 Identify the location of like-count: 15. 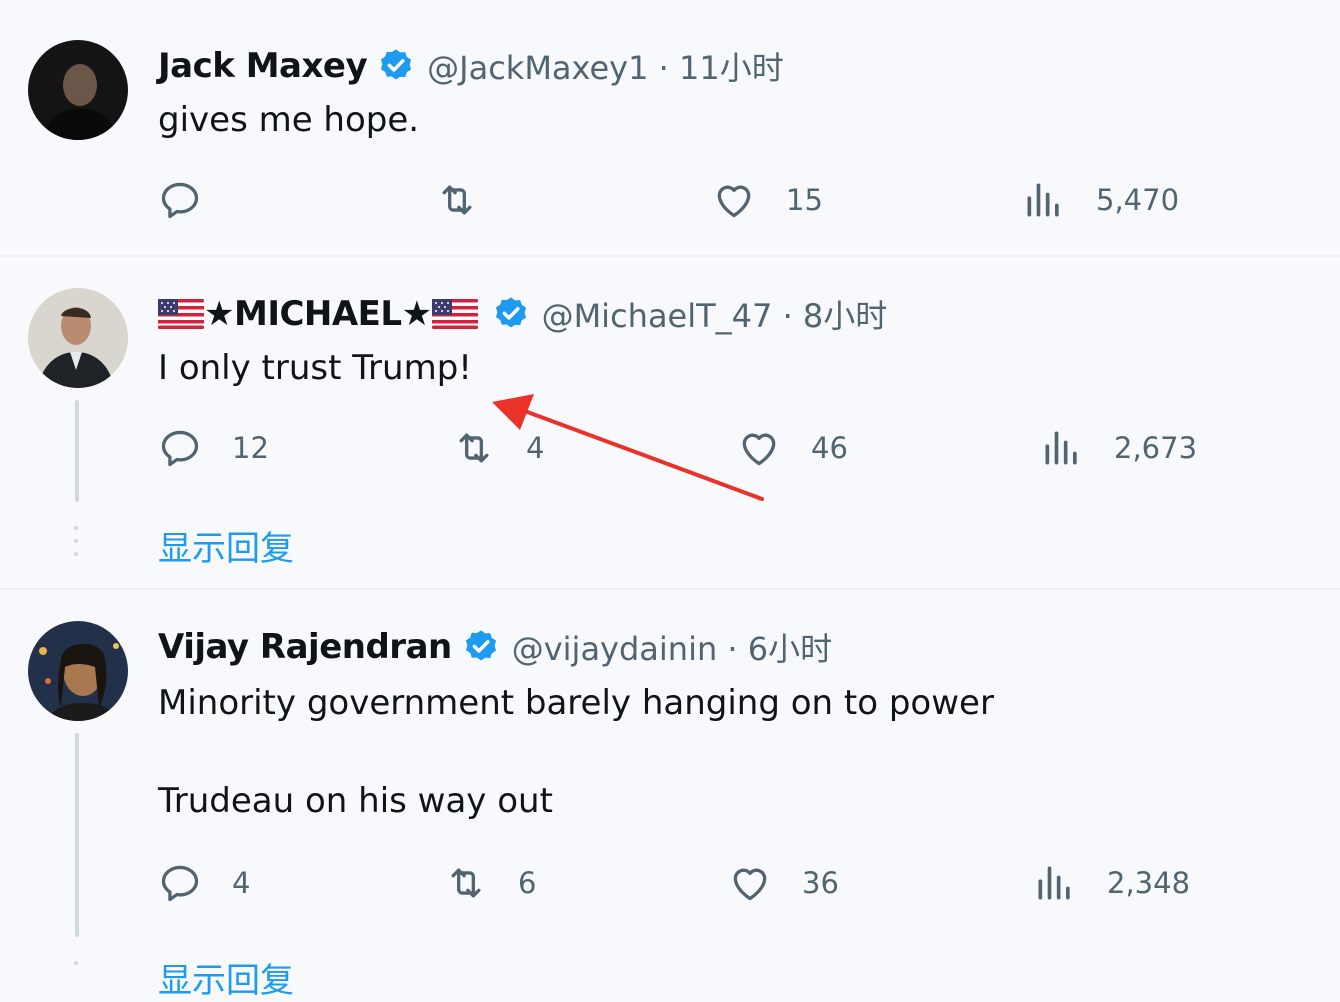
(804, 200).